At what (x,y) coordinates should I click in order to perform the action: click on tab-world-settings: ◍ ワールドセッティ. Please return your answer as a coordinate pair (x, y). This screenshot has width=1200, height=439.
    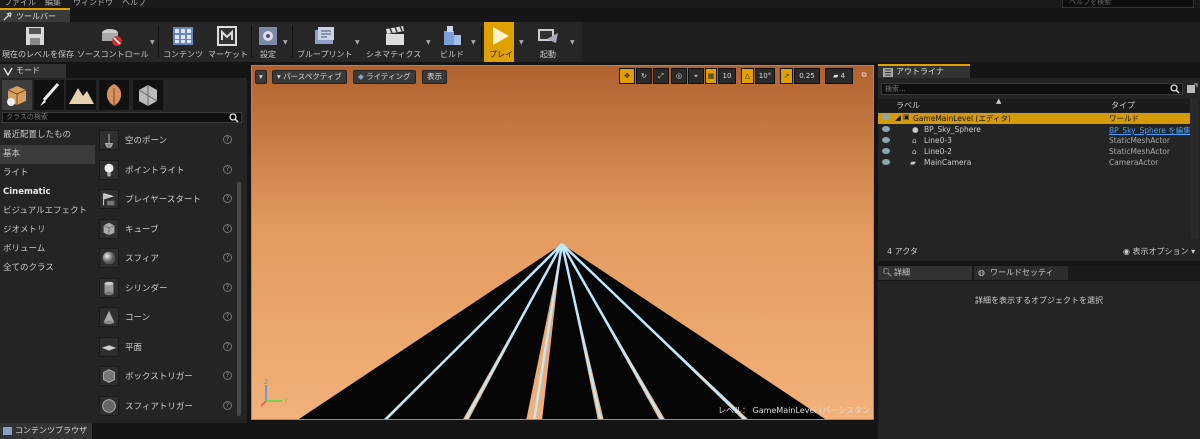
    Looking at the image, I should click on (1021, 273).